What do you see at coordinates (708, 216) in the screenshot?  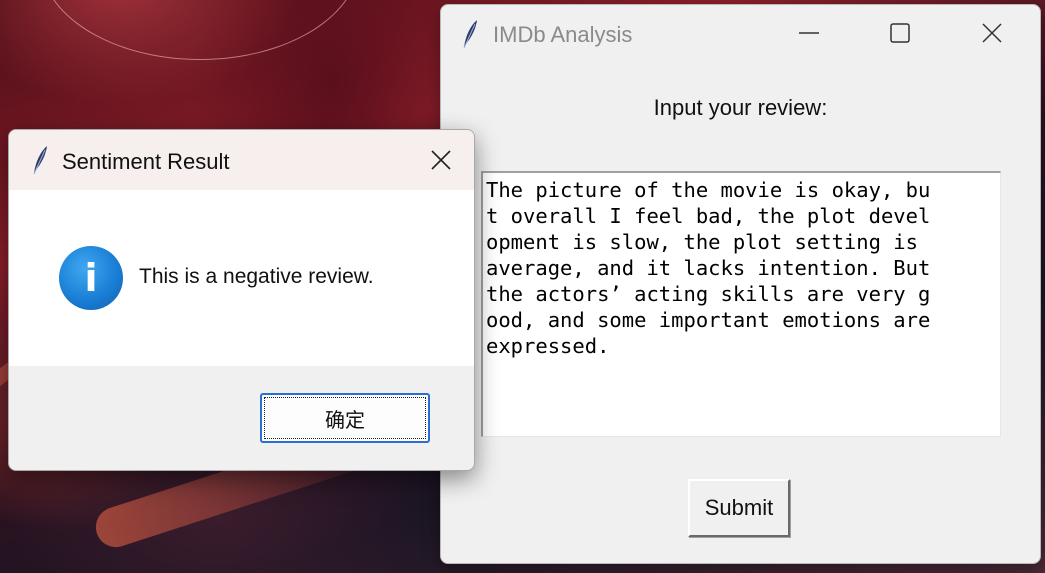 I see `review-line: t overall I feel bad, the plot devel` at bounding box center [708, 216].